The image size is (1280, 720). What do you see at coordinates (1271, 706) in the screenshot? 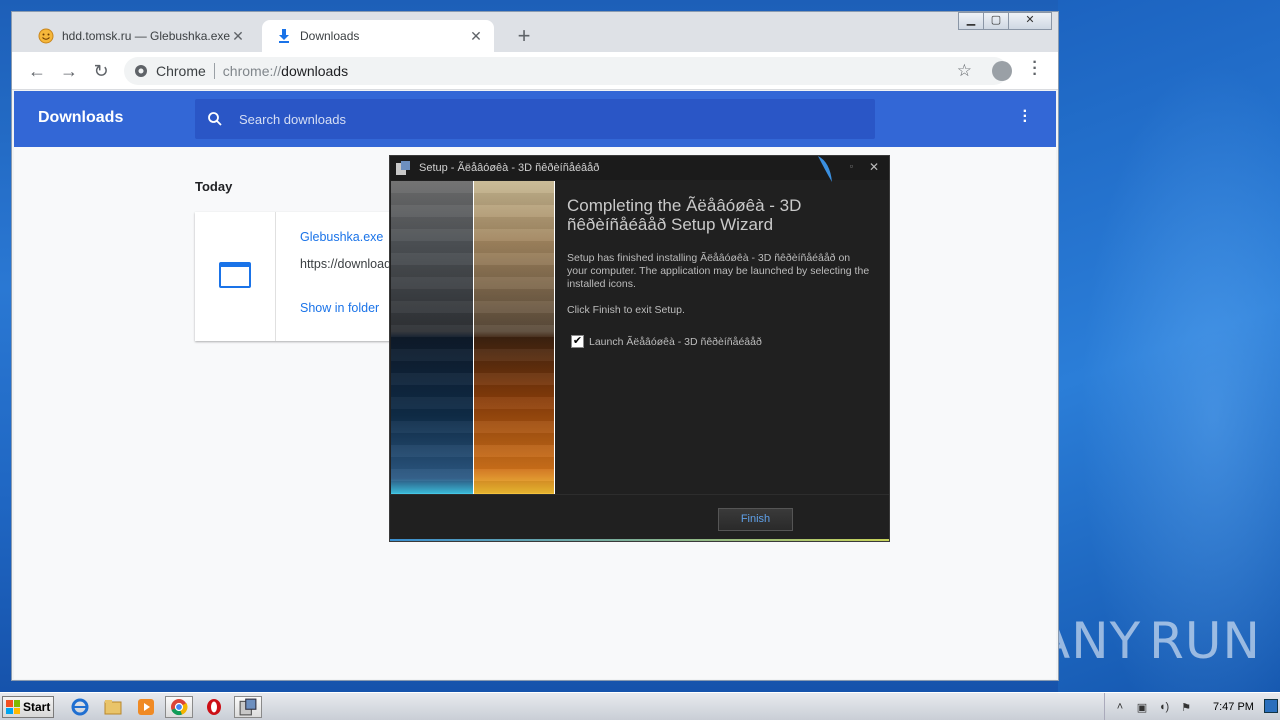
I see `show-desktop-icon` at bounding box center [1271, 706].